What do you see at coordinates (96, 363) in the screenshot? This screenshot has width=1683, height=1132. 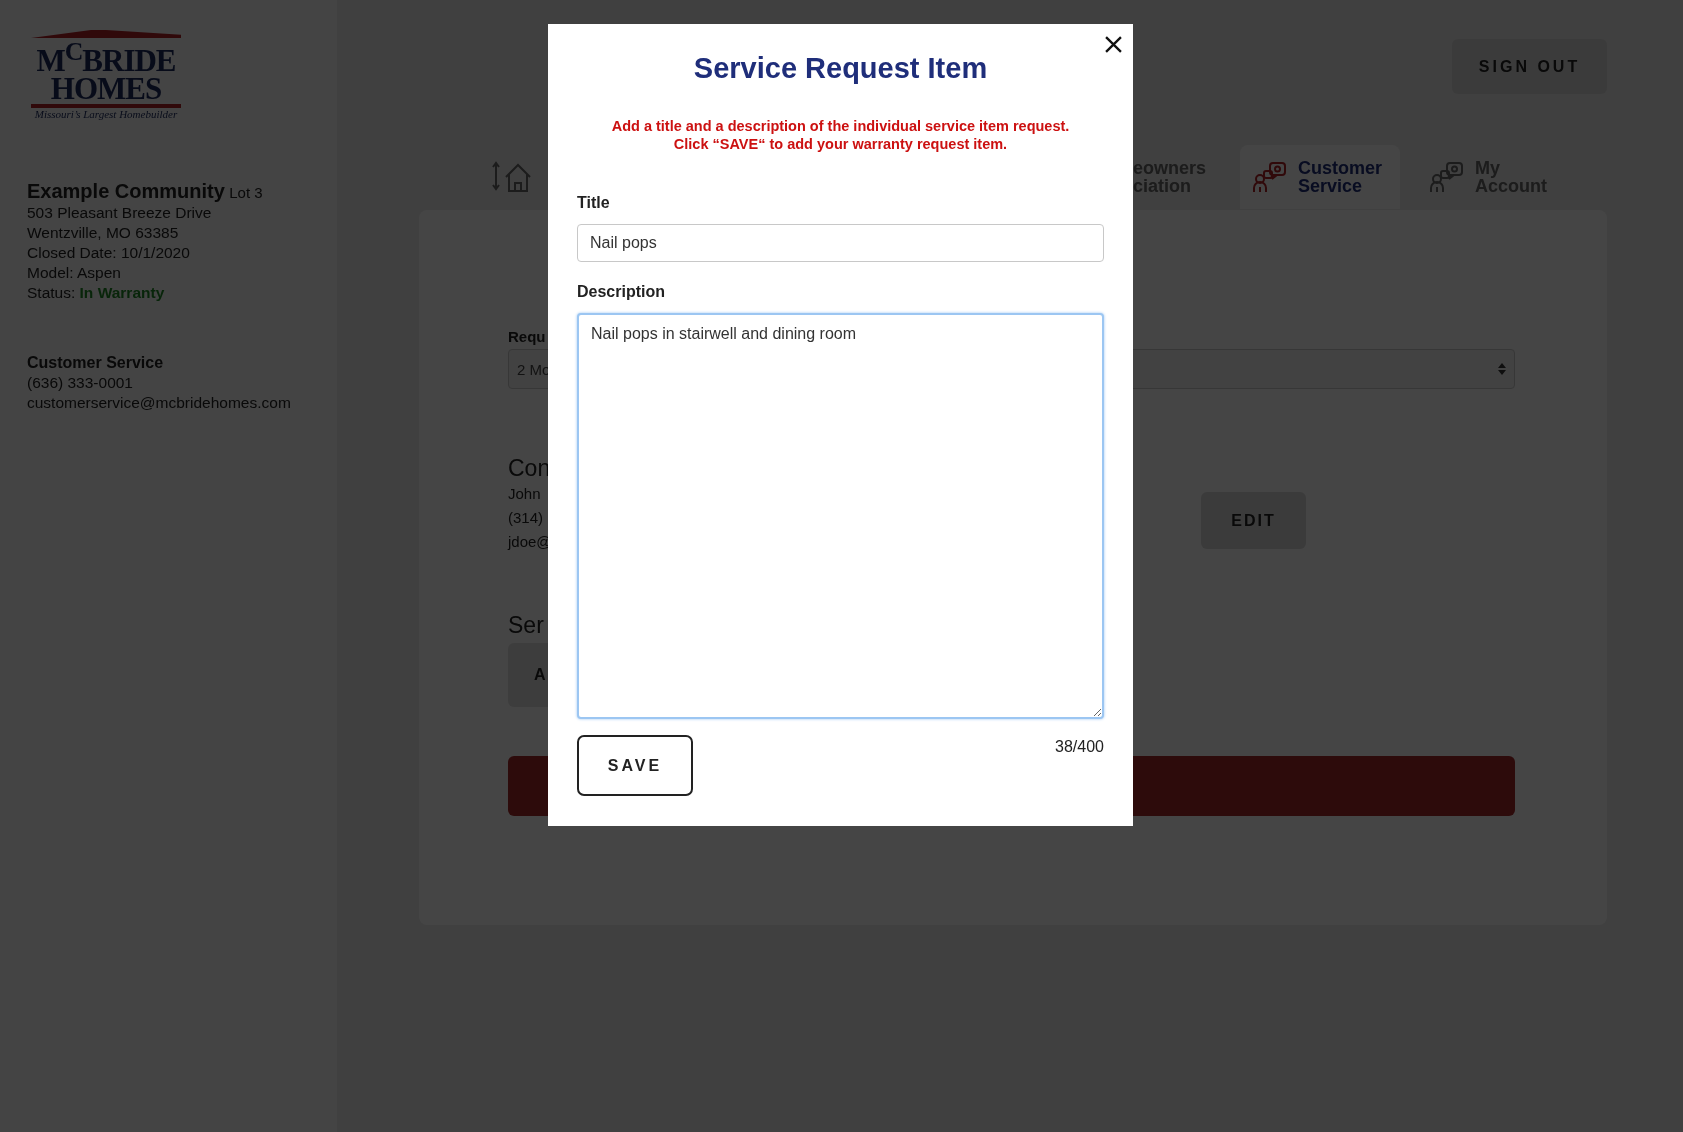 I see `contact-title: Customer Service` at bounding box center [96, 363].